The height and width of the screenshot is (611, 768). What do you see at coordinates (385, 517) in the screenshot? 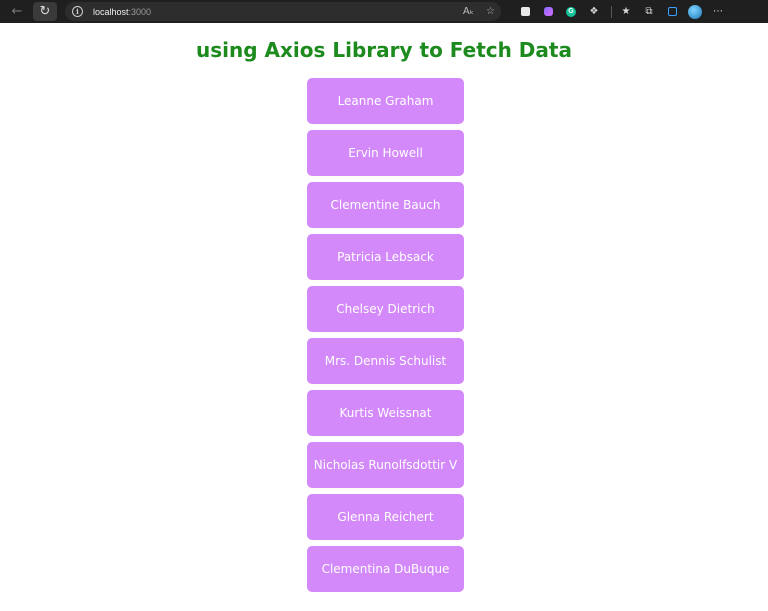
I see `user-button: Glenna Reichert` at bounding box center [385, 517].